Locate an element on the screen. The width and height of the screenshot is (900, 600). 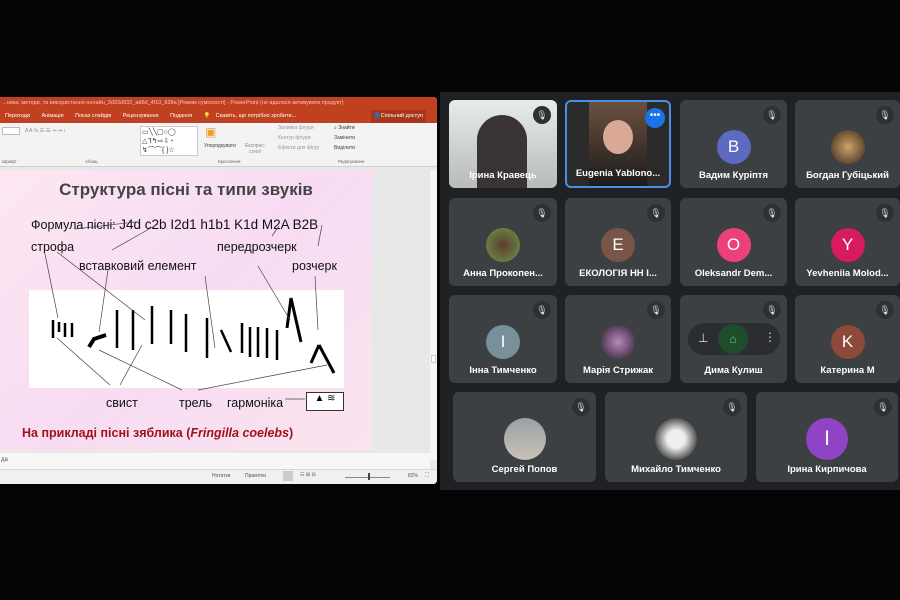
participant-tile: B 🎙︎ Вадим Куріптя is located at coordinates (733, 144).